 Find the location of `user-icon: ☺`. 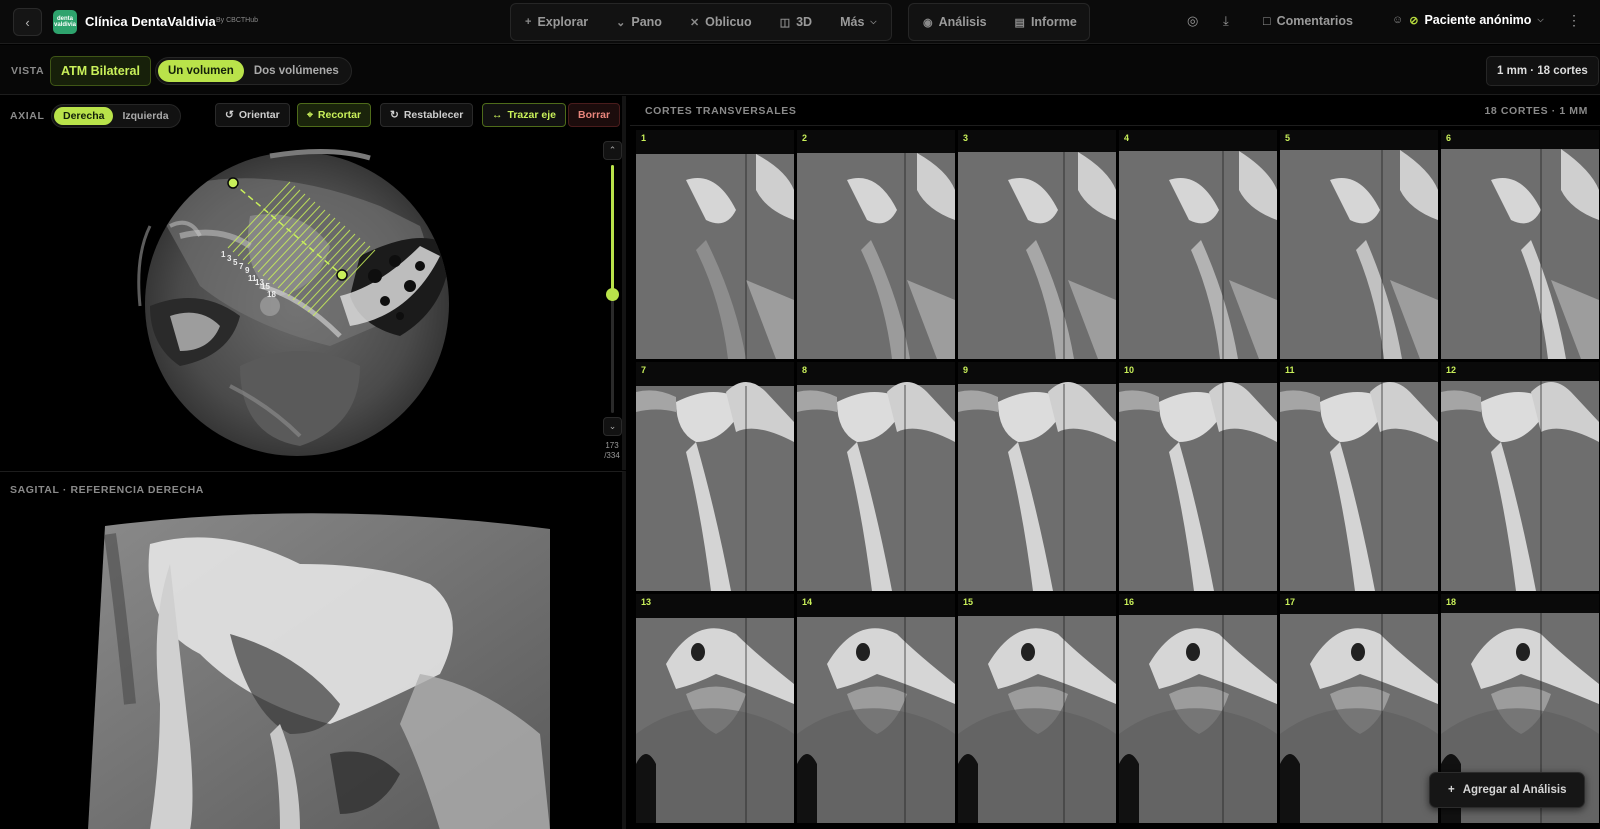

user-icon: ☺ is located at coordinates (1398, 20).